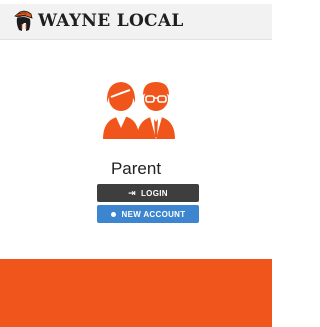 This screenshot has width=320, height=327. What do you see at coordinates (113, 214) in the screenshot?
I see `dot-icon` at bounding box center [113, 214].